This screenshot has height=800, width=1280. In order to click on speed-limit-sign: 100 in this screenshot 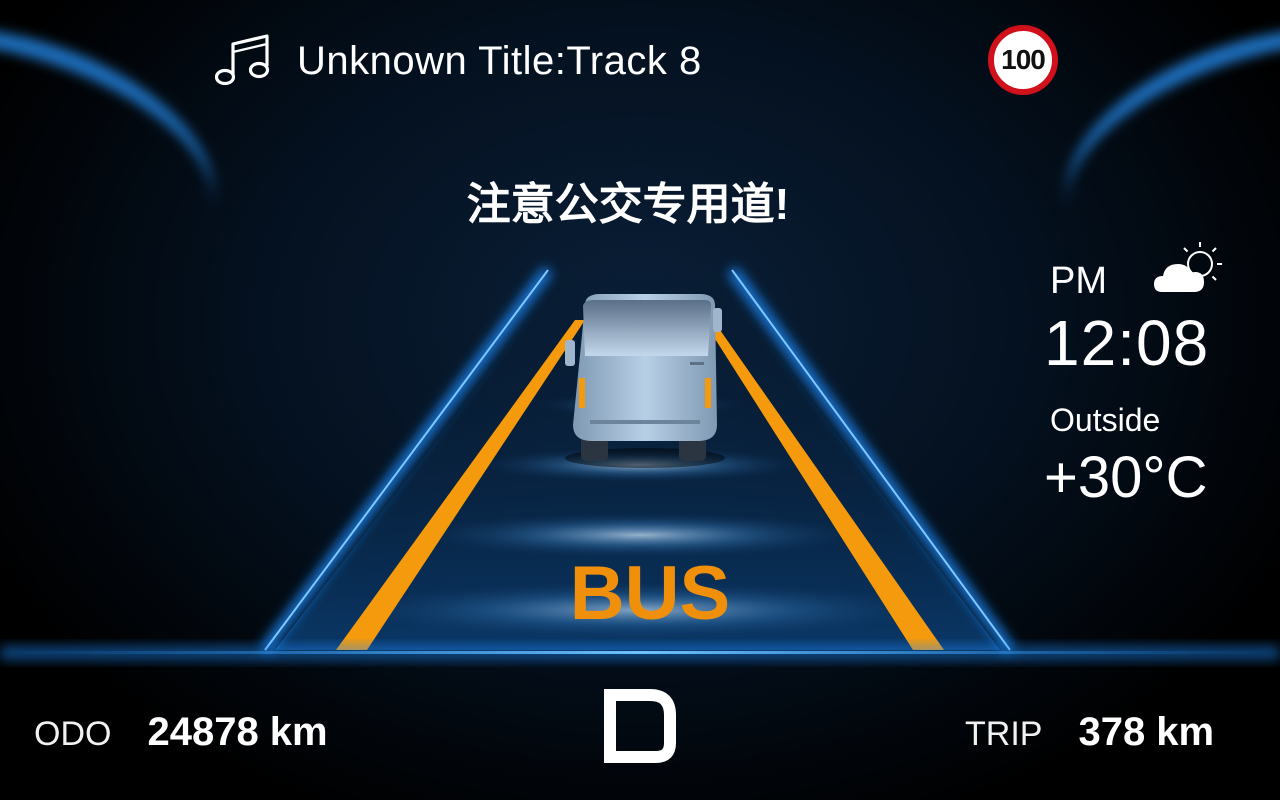, I will do `click(1023, 60)`.